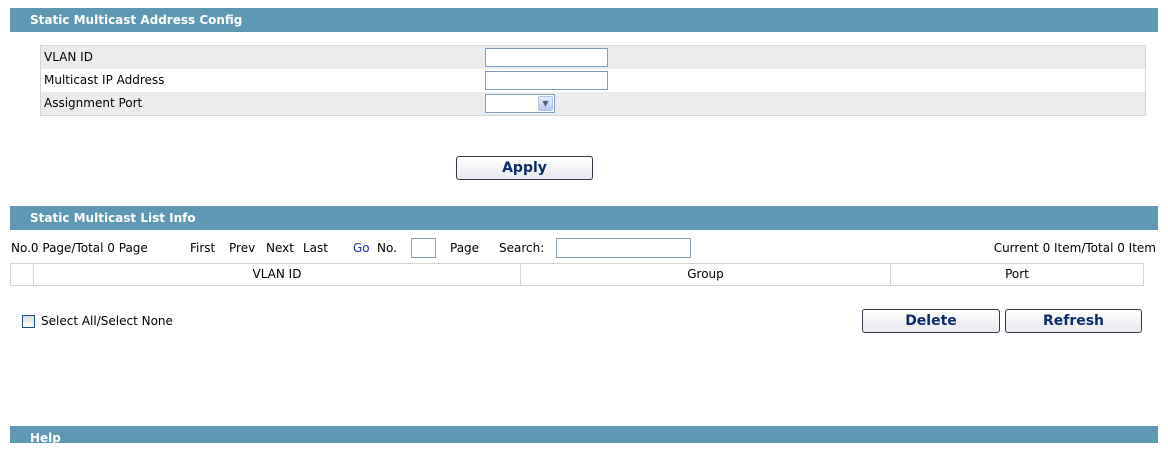  Describe the element at coordinates (280, 248) in the screenshot. I see `next-page-link: Next` at that location.